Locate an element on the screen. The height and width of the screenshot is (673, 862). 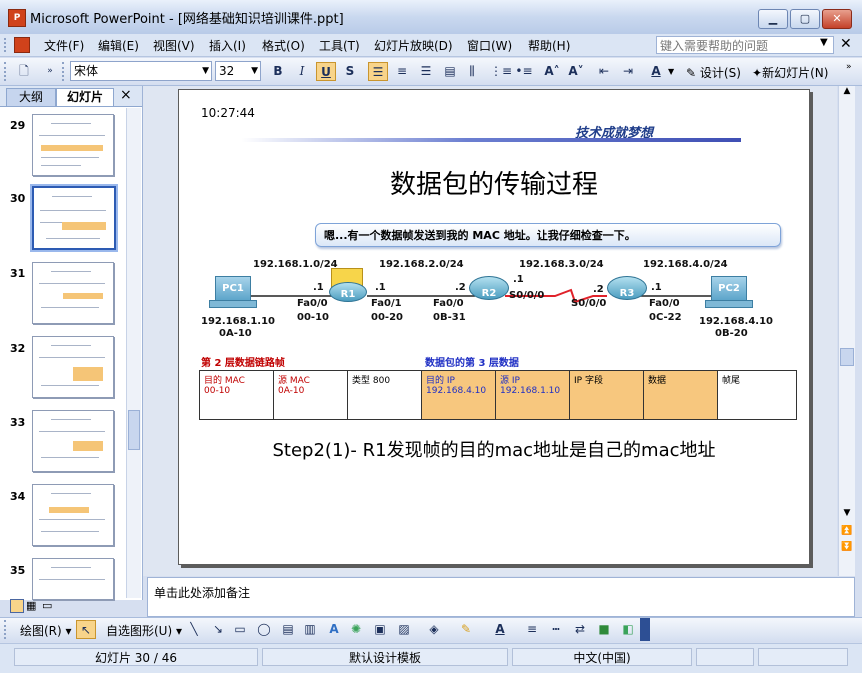
frame-cell: 目的 IP 192.168.4.10 is located at coordinates (459, 395).